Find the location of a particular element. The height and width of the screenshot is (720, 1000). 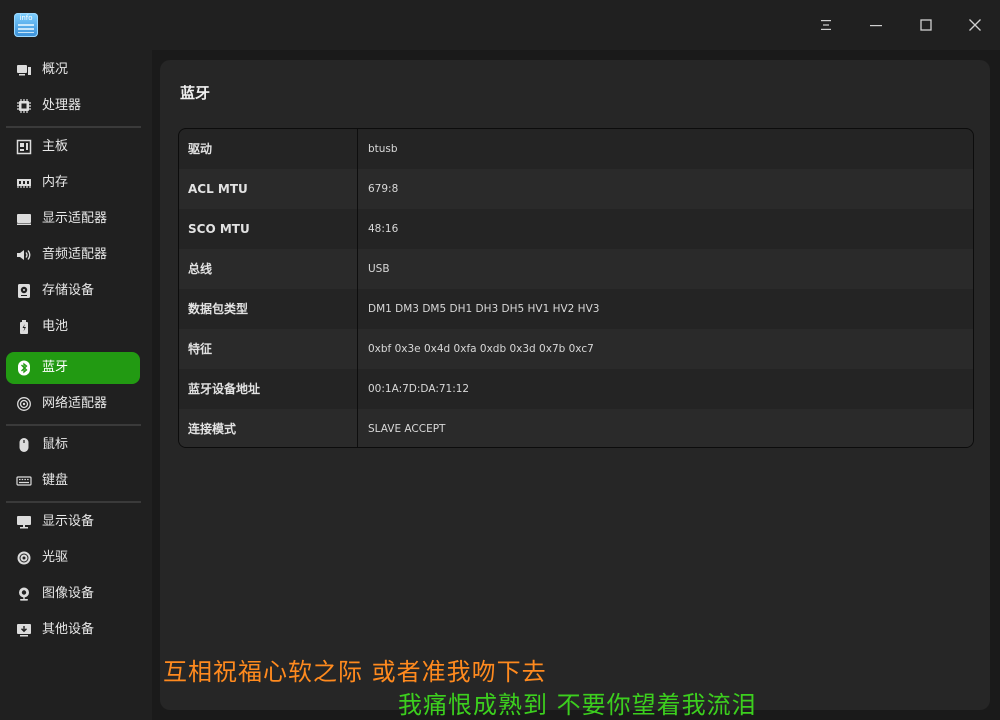

close-icon is located at coordinates (975, 25).